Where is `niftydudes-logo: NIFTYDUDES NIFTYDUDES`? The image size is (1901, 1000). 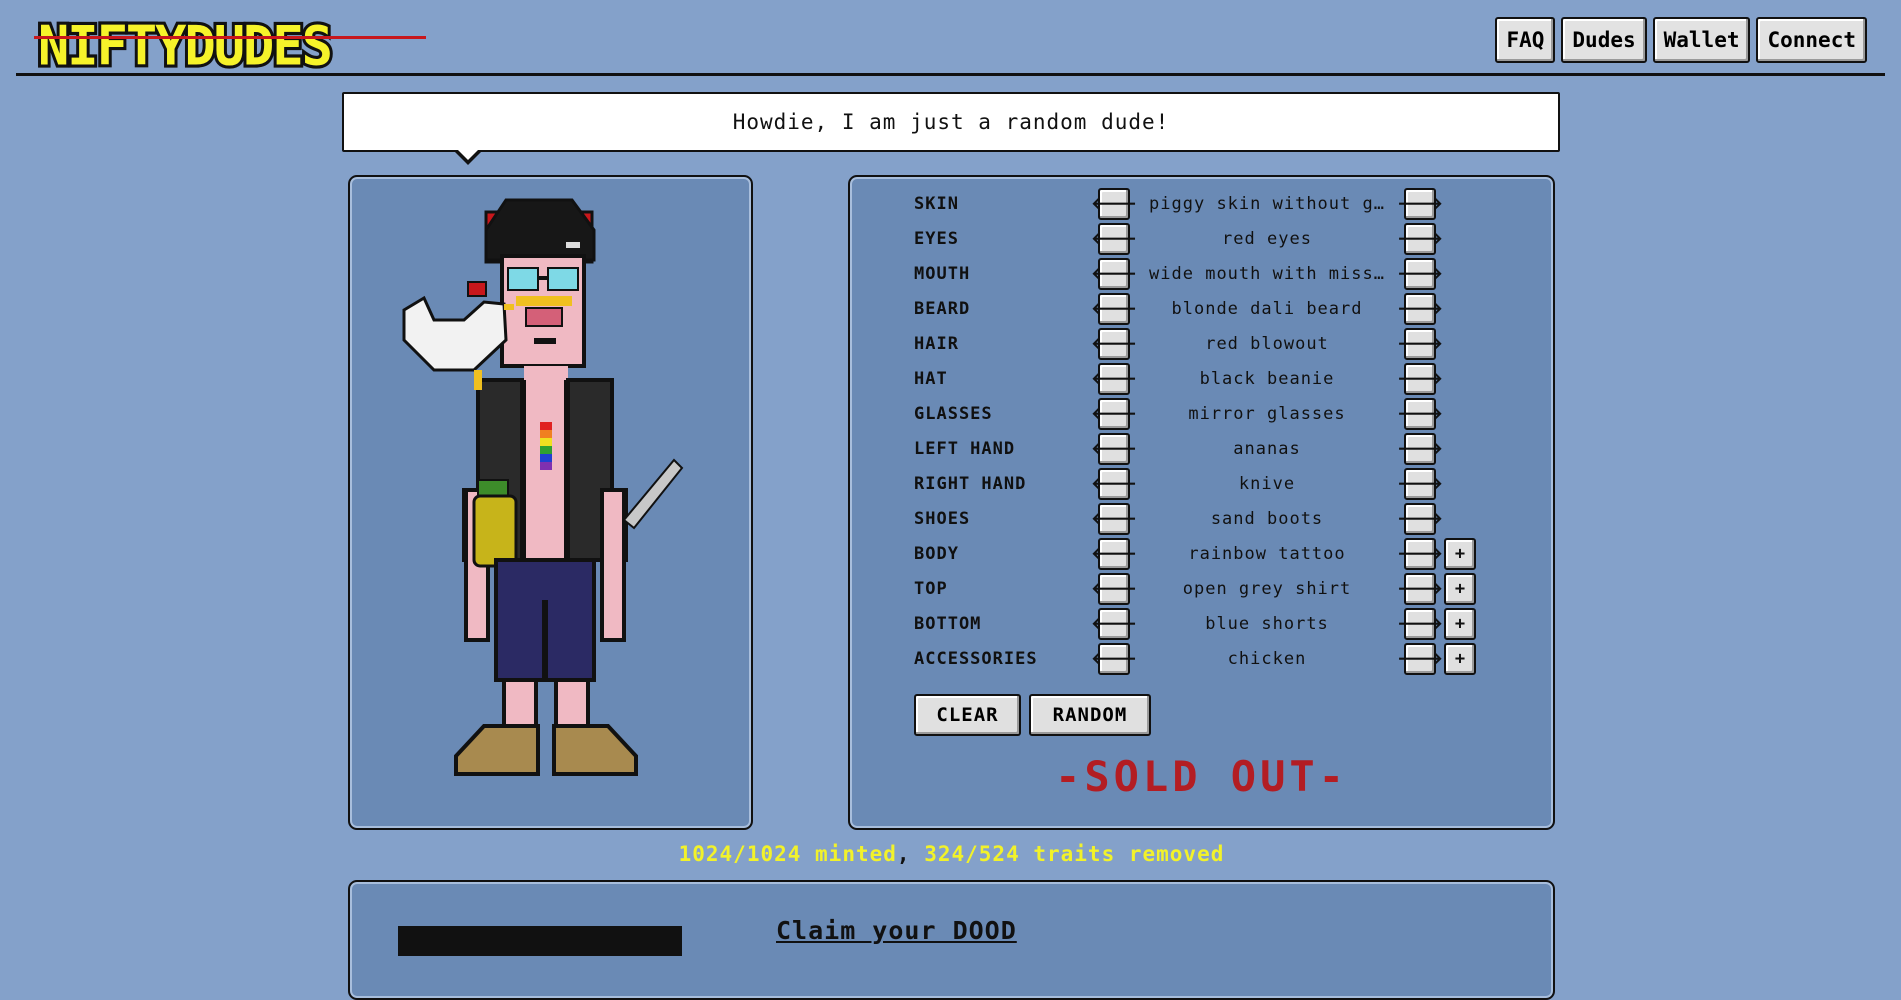 niftydudes-logo: NIFTYDUDES NIFTYDUDES is located at coordinates (230, 43).